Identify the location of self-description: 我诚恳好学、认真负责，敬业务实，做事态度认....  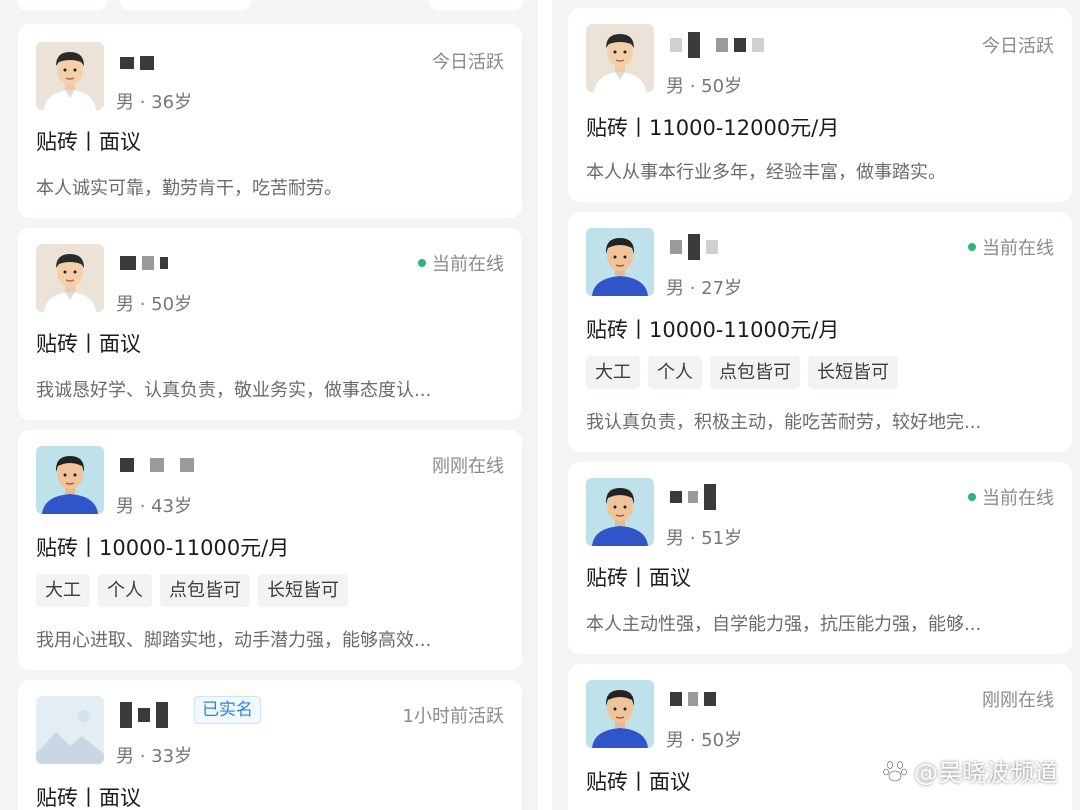
(234, 390).